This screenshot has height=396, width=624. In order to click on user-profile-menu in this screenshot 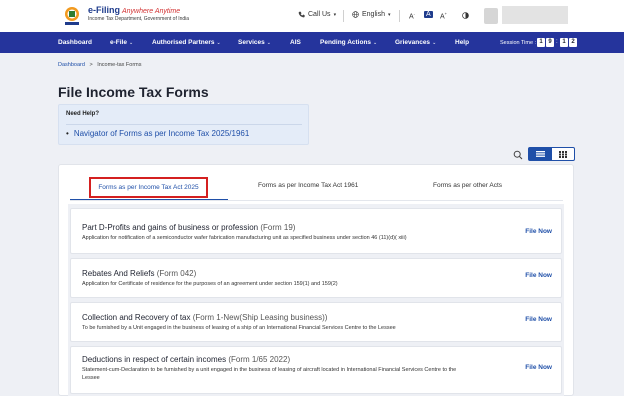, I will do `click(535, 15)`.